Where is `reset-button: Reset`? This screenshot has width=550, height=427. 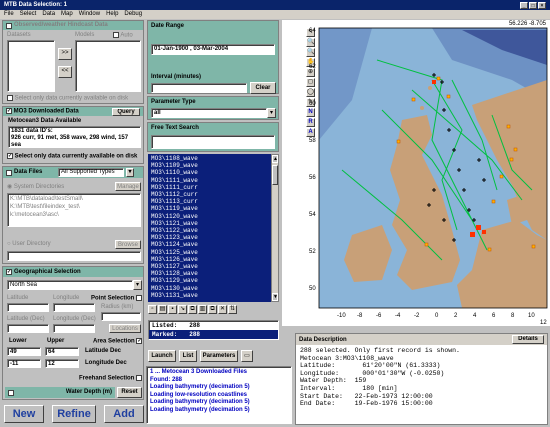
reset-button: Reset is located at coordinates (129, 392).